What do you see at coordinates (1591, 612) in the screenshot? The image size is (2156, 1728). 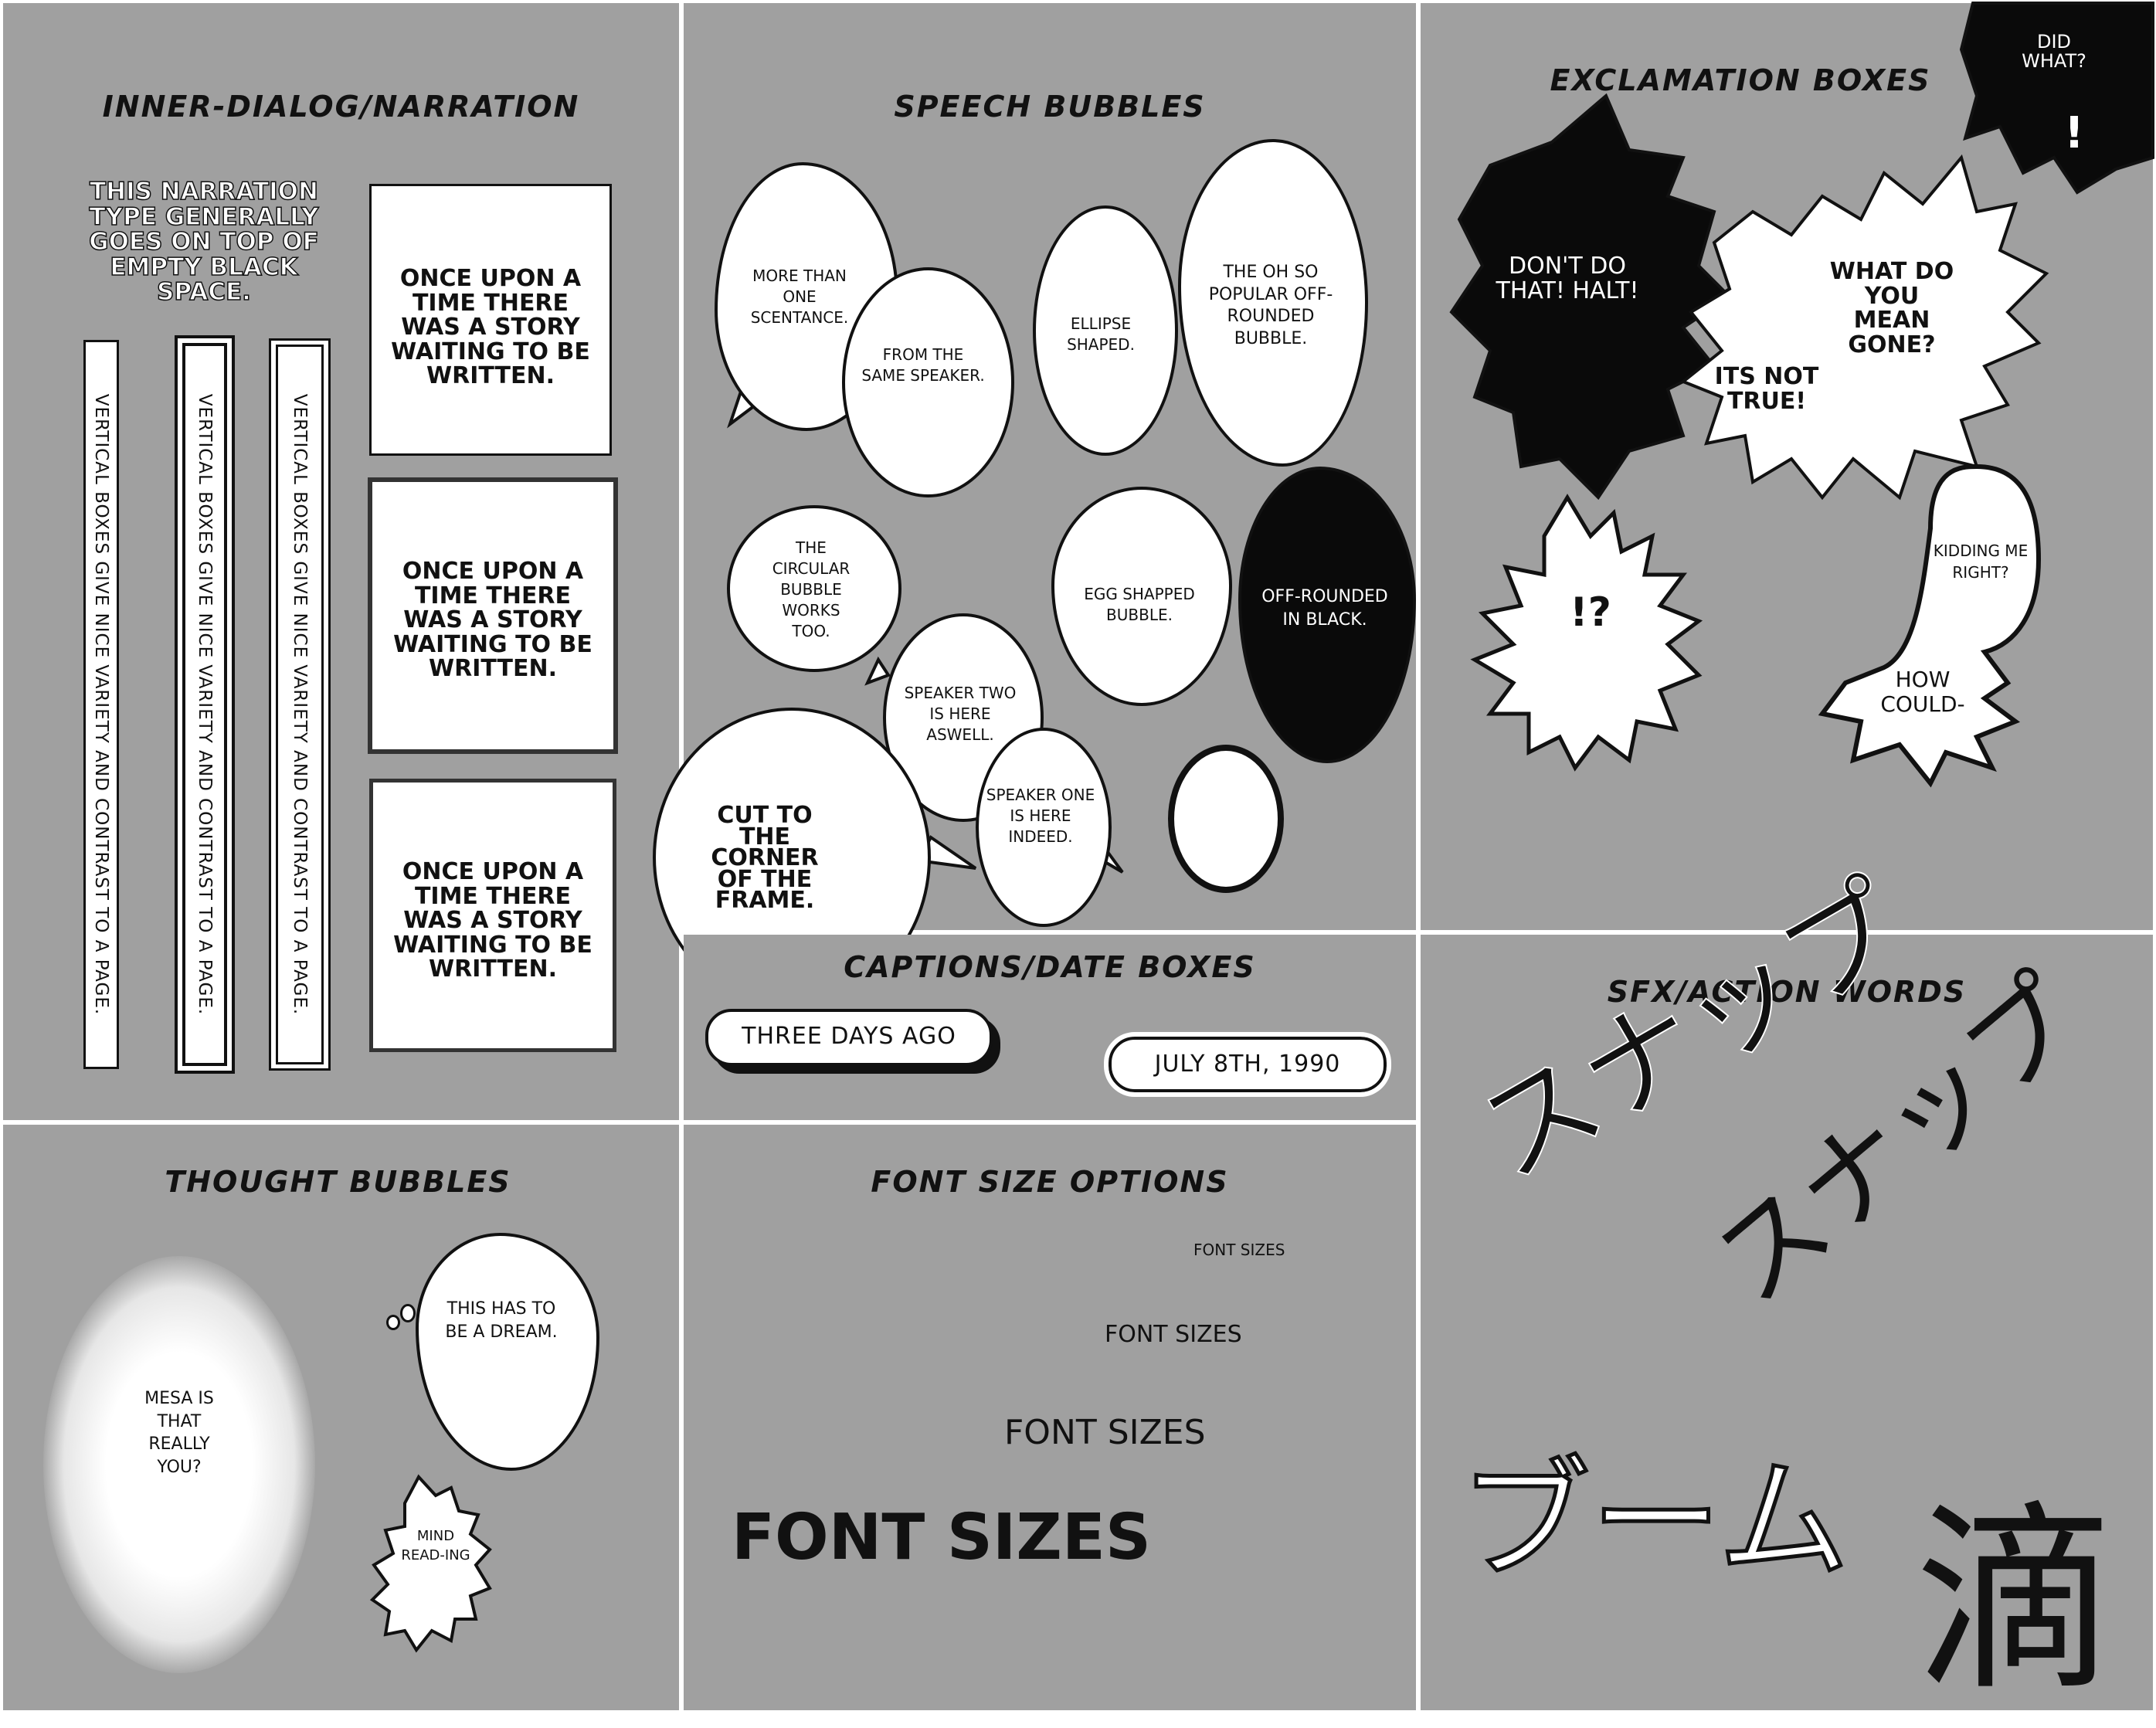 I see `exclamation-text: !?` at bounding box center [1591, 612].